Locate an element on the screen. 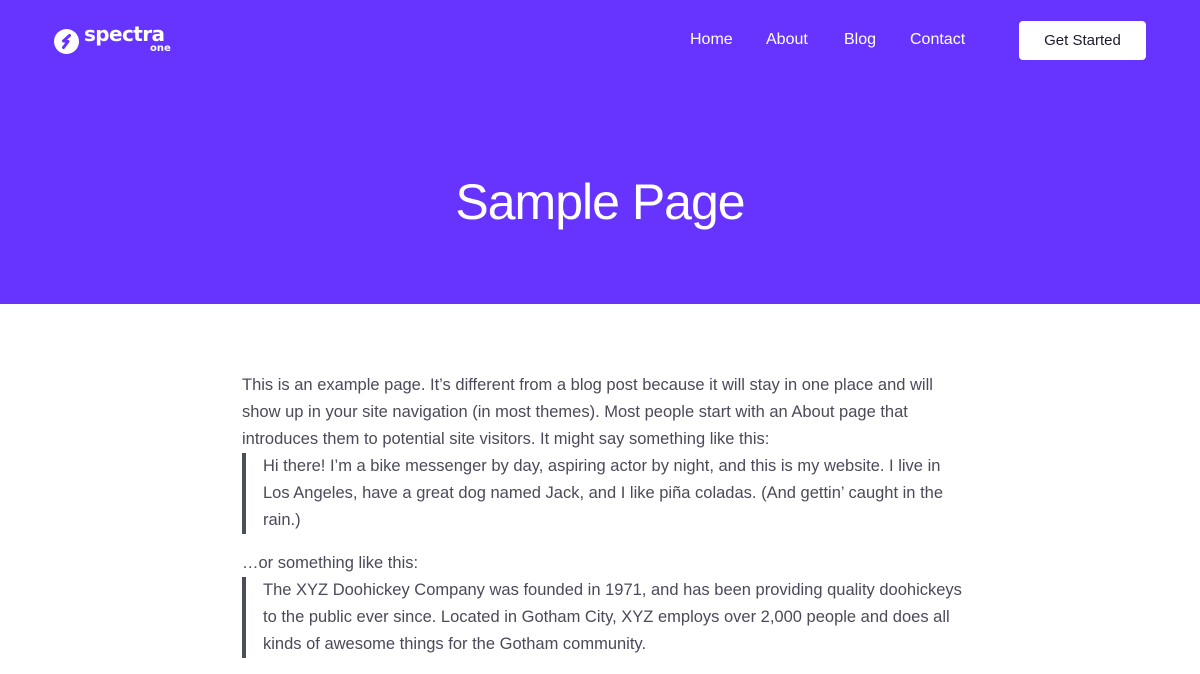 The height and width of the screenshot is (674, 1200). nav-link-blog: Blog is located at coordinates (860, 40).